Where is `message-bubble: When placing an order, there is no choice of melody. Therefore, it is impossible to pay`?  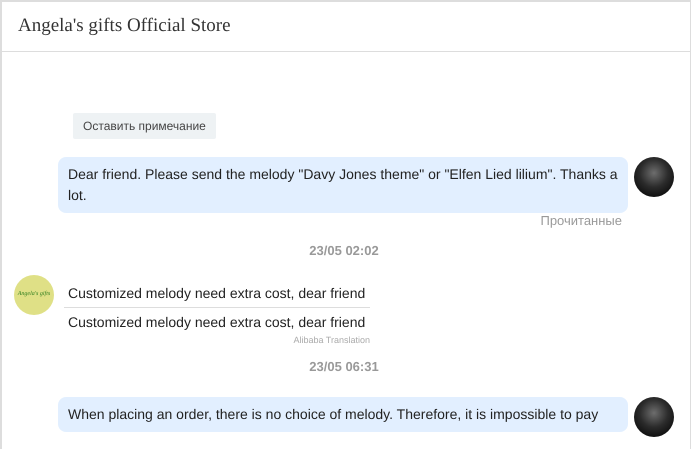
message-bubble: When placing an order, there is no choice of melody. Therefore, it is impossible to pay is located at coordinates (343, 414).